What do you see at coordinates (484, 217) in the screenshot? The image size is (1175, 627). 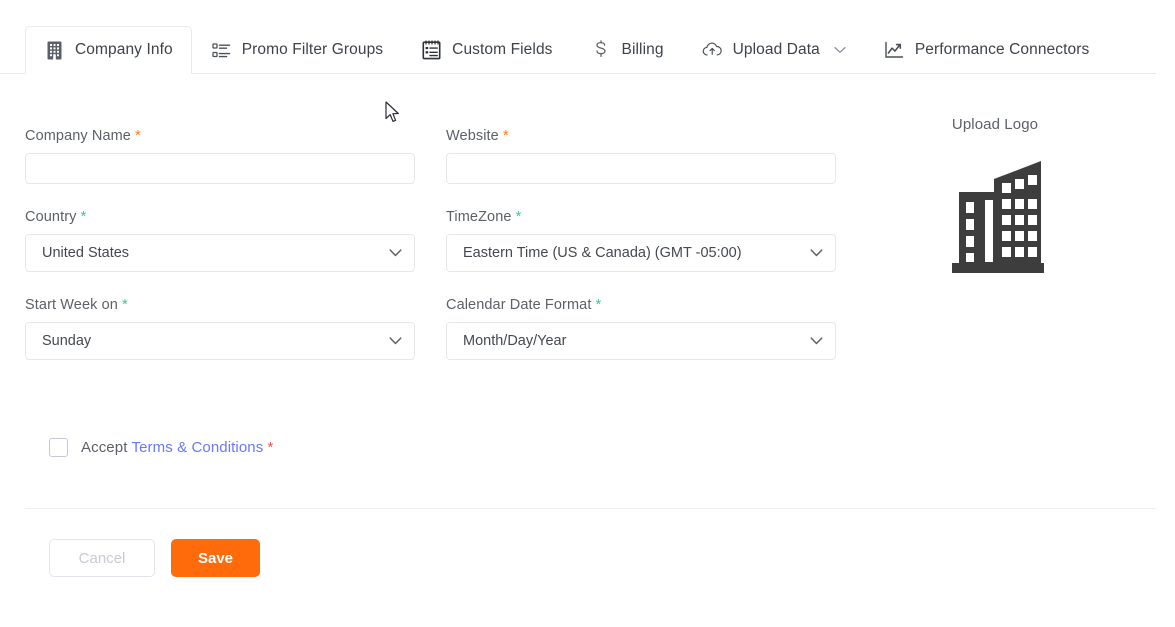 I see `timezone-label: TimeZone *` at bounding box center [484, 217].